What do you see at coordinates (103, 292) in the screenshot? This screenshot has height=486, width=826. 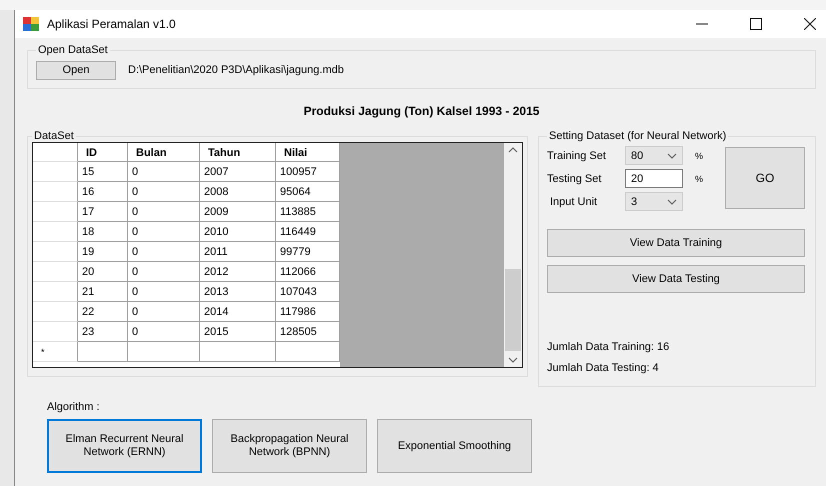 I see `table-cell: 21` at bounding box center [103, 292].